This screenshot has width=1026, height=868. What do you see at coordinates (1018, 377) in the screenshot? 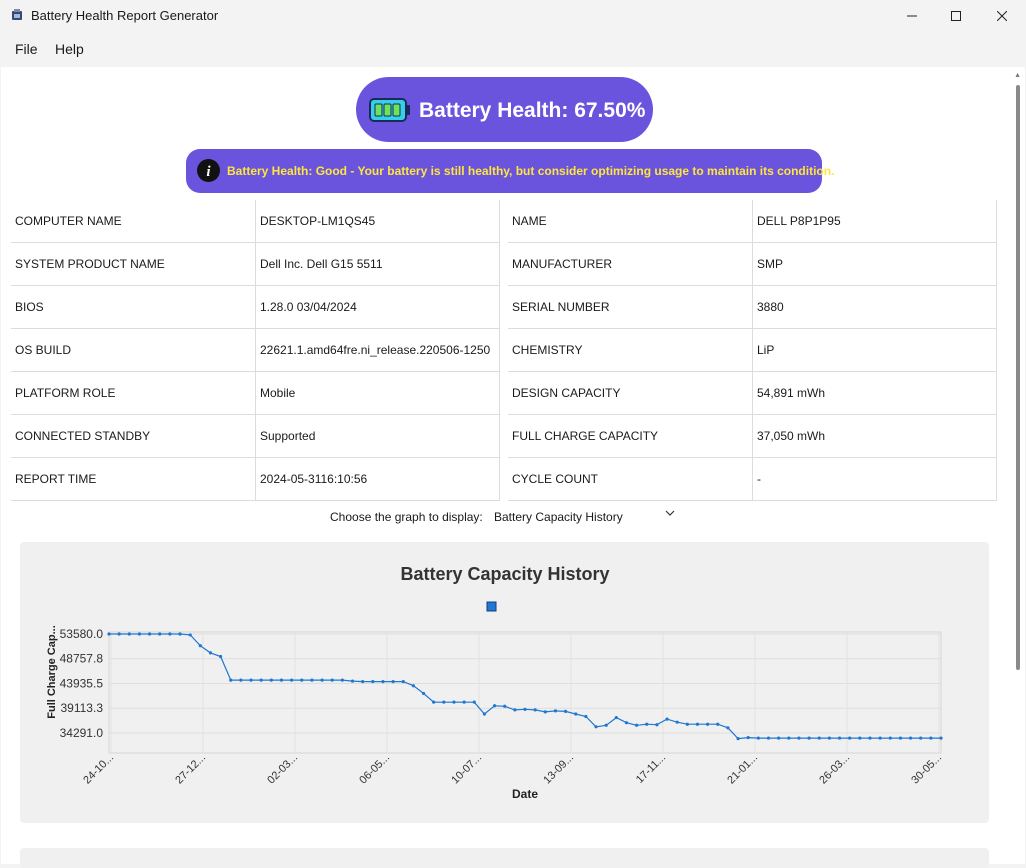
I see `scroll-thumb` at bounding box center [1018, 377].